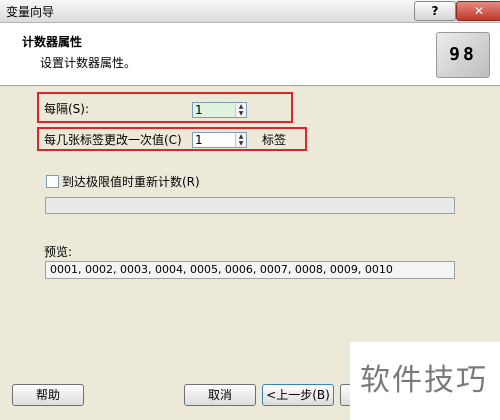  I want to click on close-icon: ✕, so click(479, 11).